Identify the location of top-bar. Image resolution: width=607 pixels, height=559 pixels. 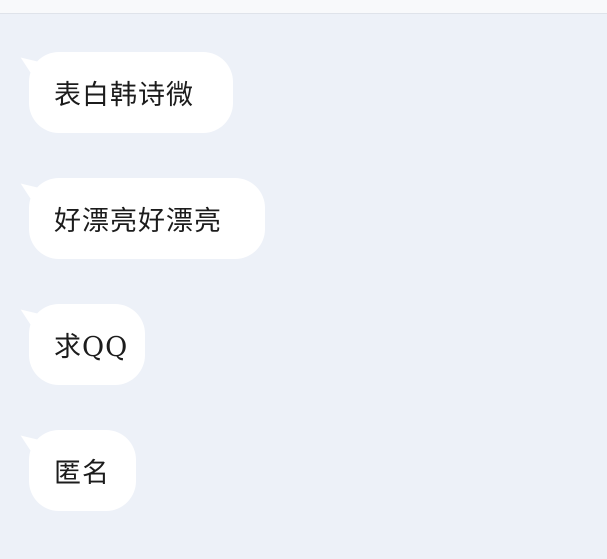
(303, 7).